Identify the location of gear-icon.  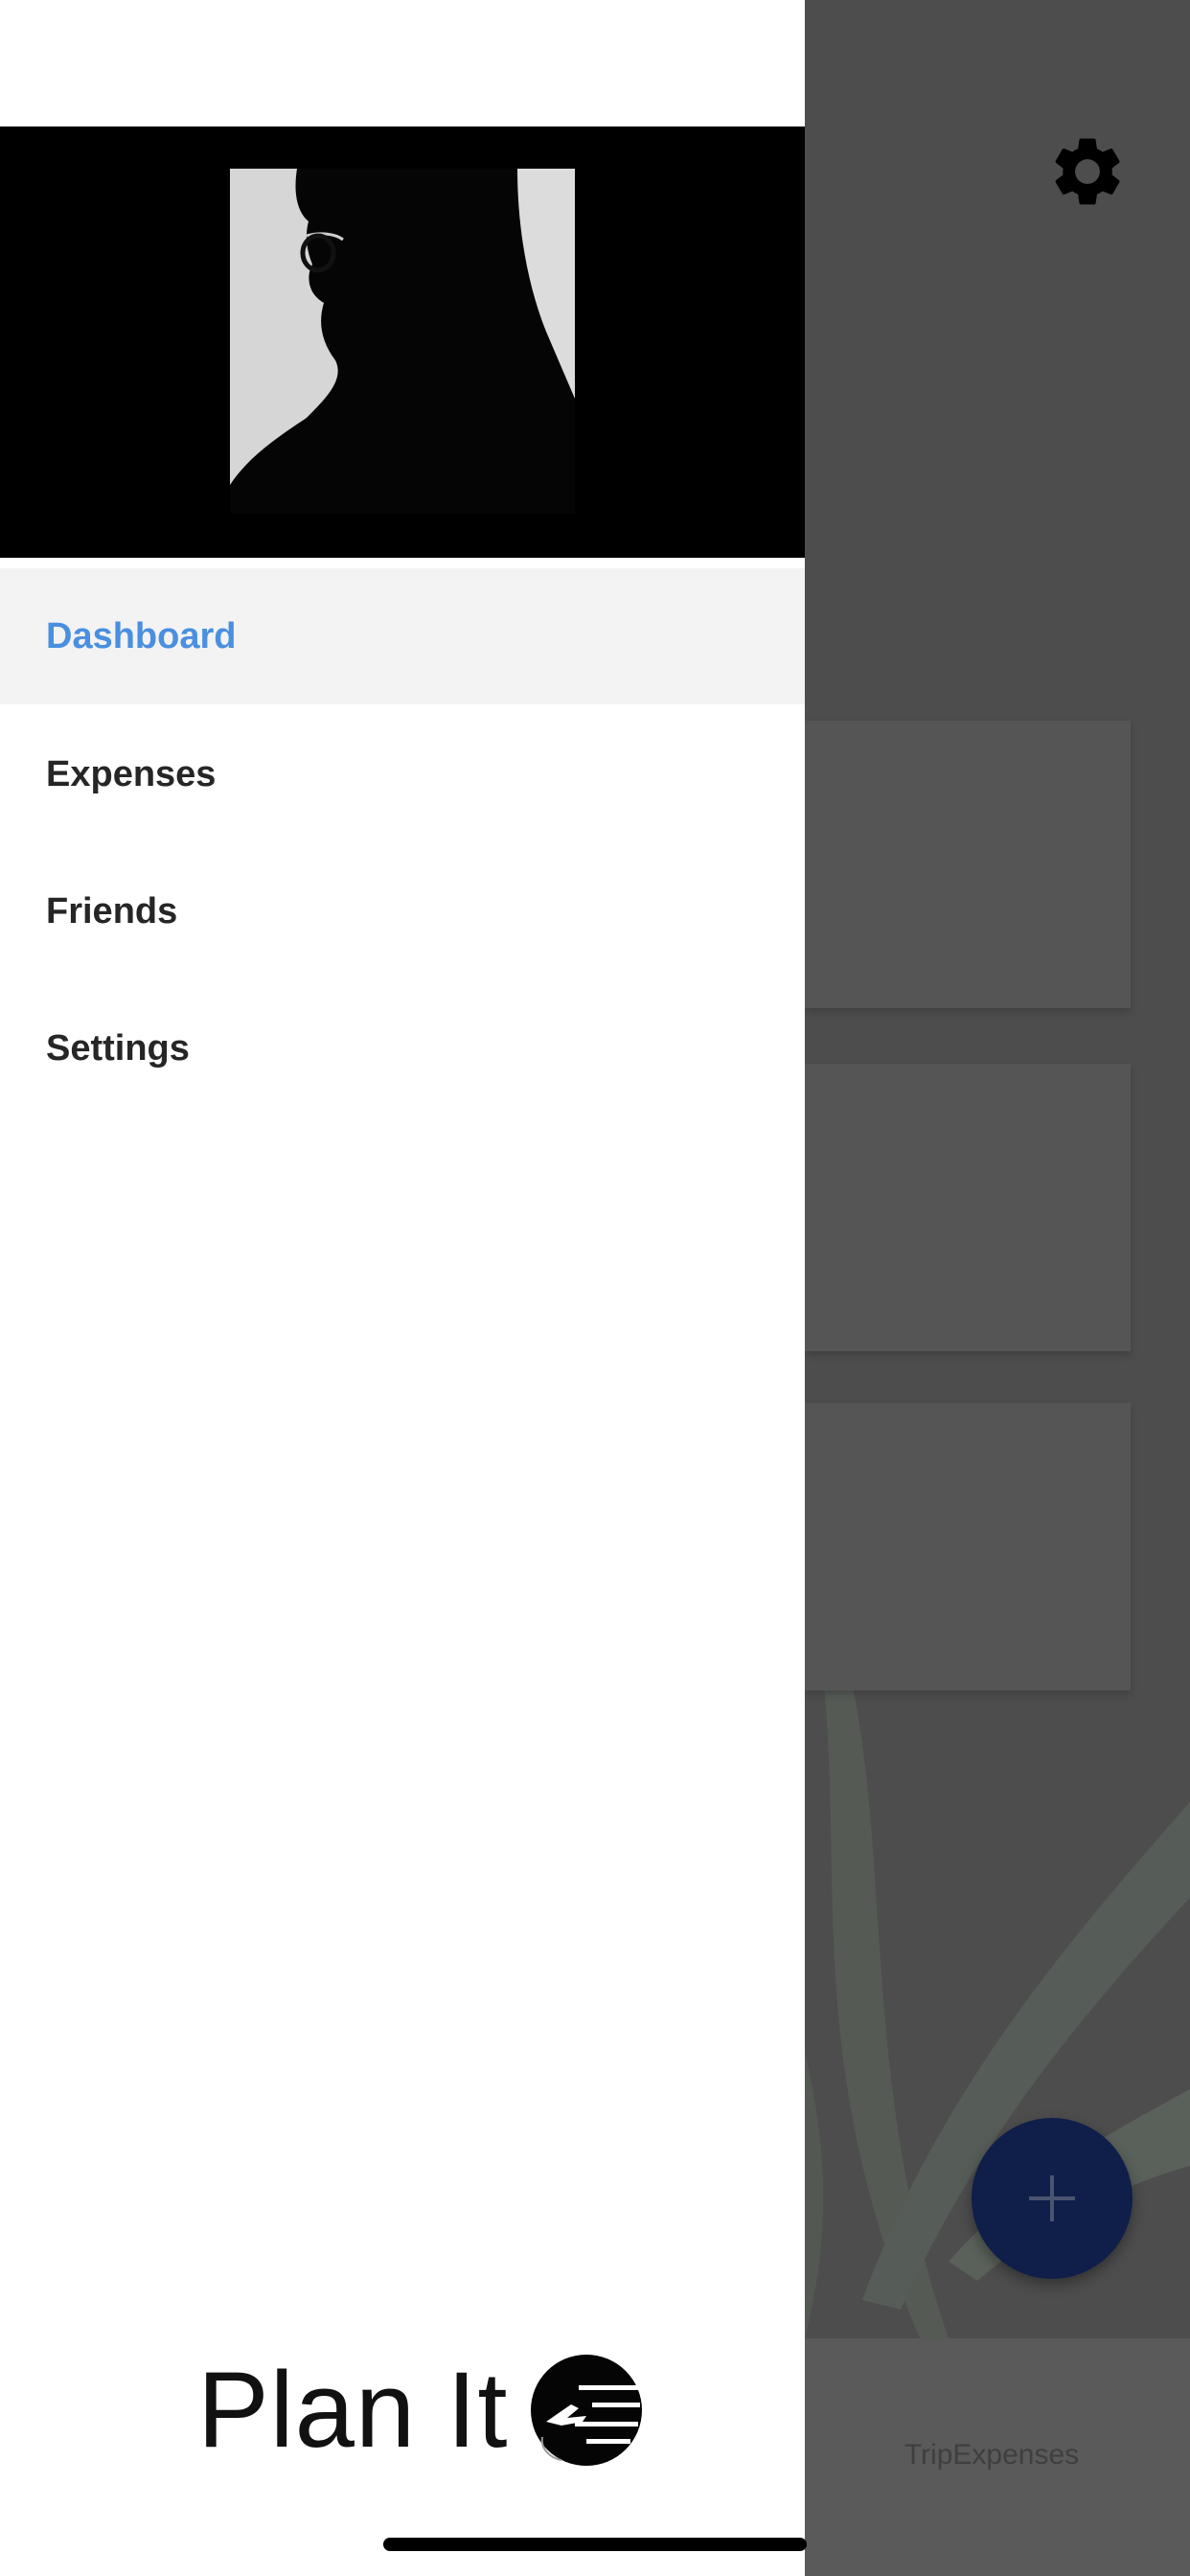
(1088, 171).